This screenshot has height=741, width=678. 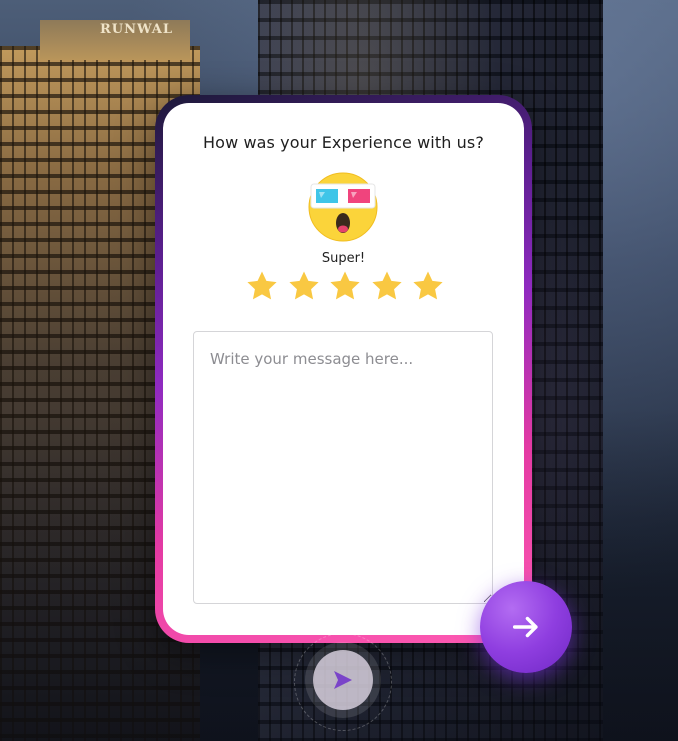 What do you see at coordinates (343, 142) in the screenshot?
I see `feedback-question: How was your Experience with us?` at bounding box center [343, 142].